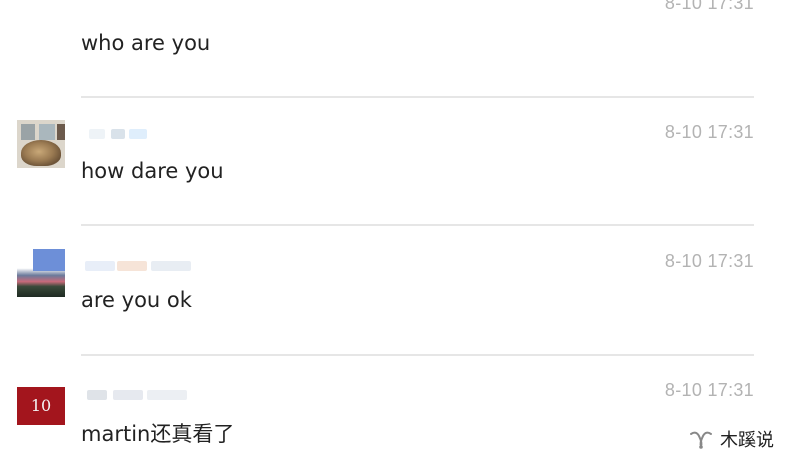 The height and width of the screenshot is (469, 800). Describe the element at coordinates (41, 153) in the screenshot. I see `cat-image-icon` at that location.